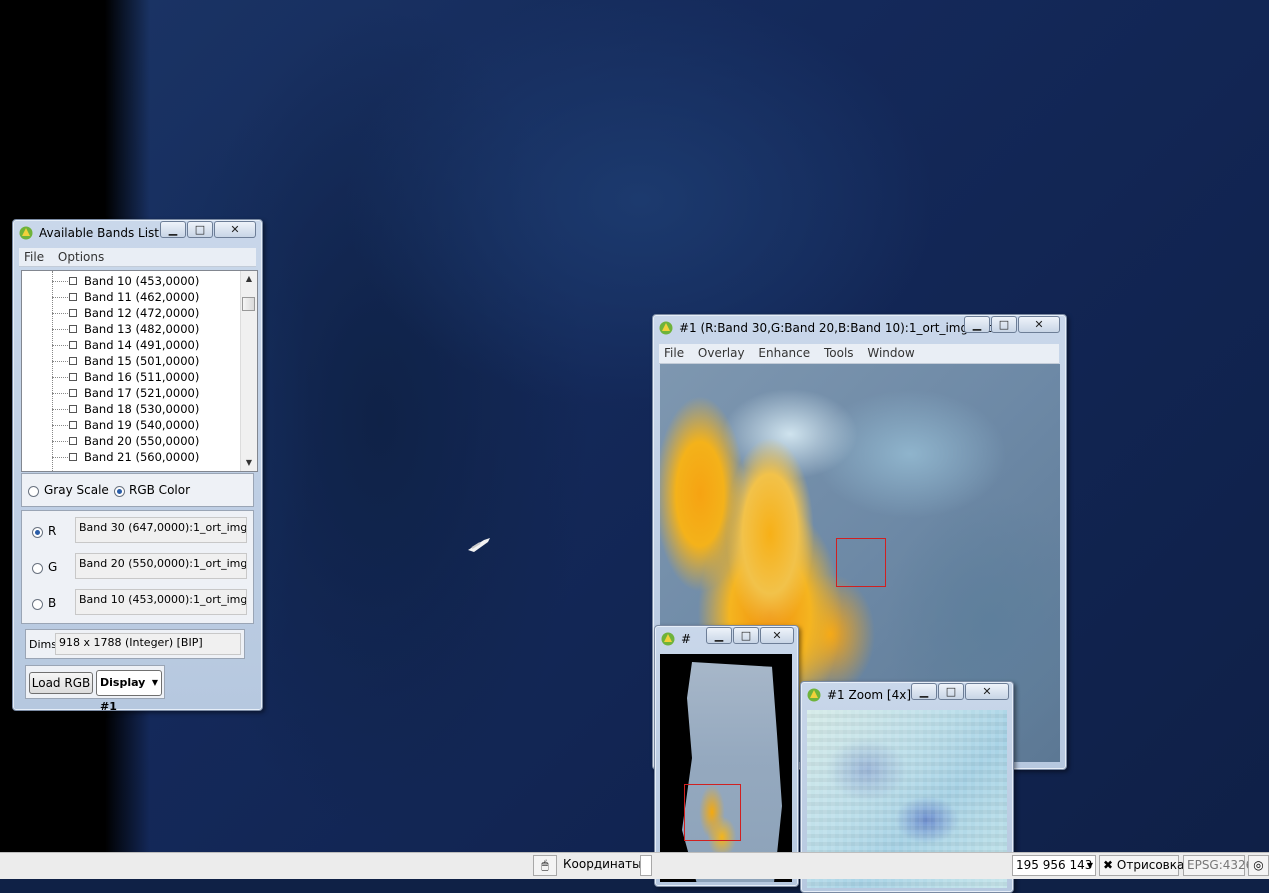 This screenshot has height=893, width=1269. What do you see at coordinates (869, 695) in the screenshot?
I see `window-title: #1 Zoom [4x]` at bounding box center [869, 695].